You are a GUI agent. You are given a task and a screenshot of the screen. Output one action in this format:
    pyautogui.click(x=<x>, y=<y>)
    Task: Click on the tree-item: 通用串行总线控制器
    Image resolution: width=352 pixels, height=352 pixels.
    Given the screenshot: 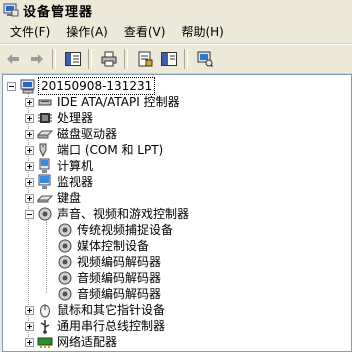 What is the action you would take?
    pyautogui.click(x=95, y=326)
    